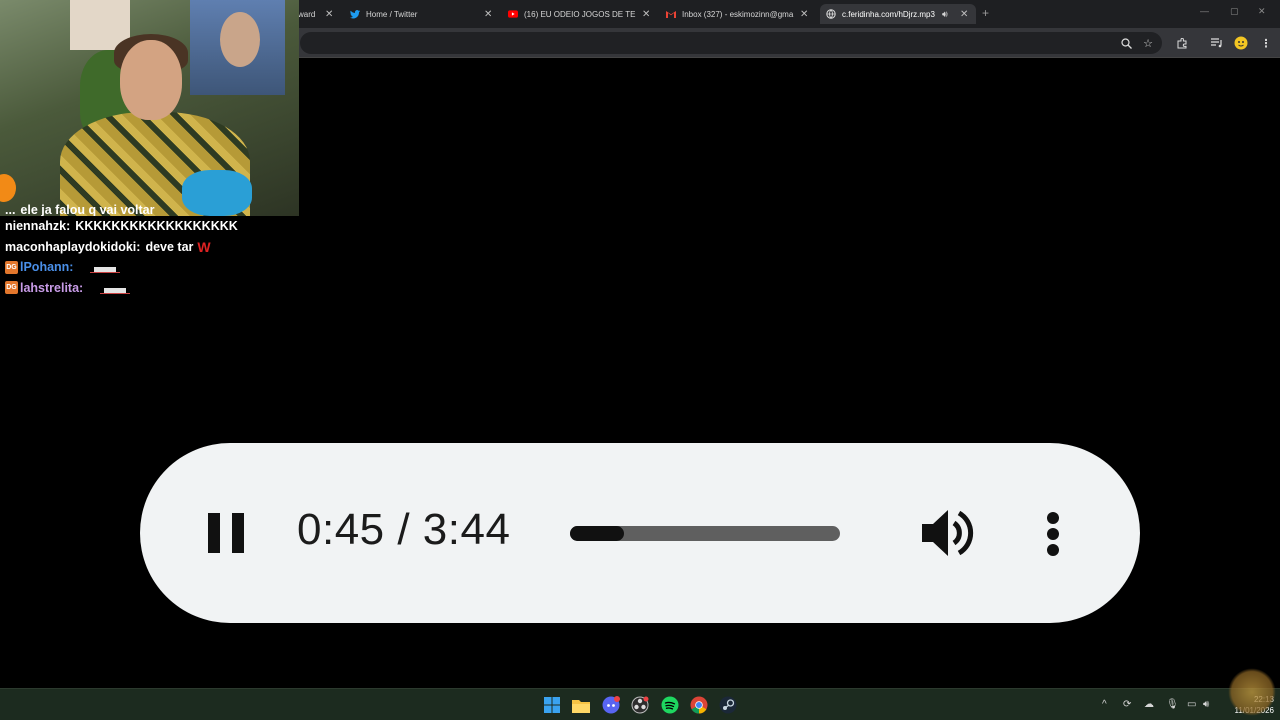  Describe the element at coordinates (1126, 43) in the screenshot. I see `zoom-icon` at that location.